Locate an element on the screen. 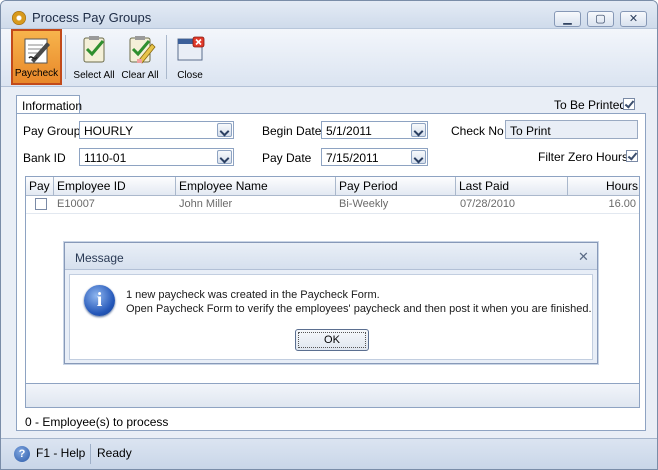  clear-all-button: Clear All is located at coordinates (140, 57).